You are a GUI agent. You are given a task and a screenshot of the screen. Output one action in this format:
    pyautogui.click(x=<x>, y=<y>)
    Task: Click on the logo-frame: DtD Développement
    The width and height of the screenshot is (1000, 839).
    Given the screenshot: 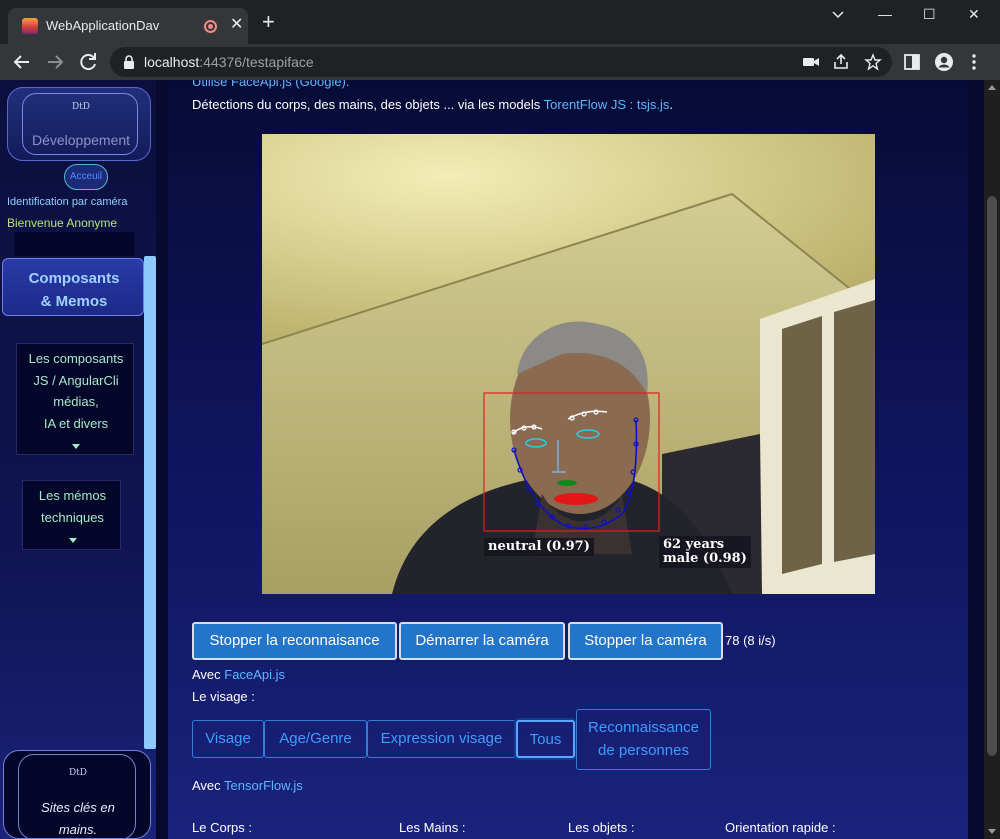 What is the action you would take?
    pyautogui.click(x=80, y=124)
    